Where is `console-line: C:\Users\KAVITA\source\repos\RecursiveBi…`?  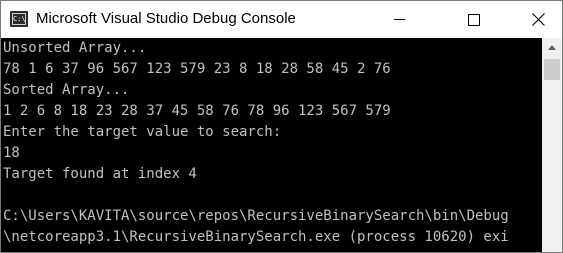 console-line: C:\Users\KAVITA\source\repos\RecursiveBi… is located at coordinates (256, 216).